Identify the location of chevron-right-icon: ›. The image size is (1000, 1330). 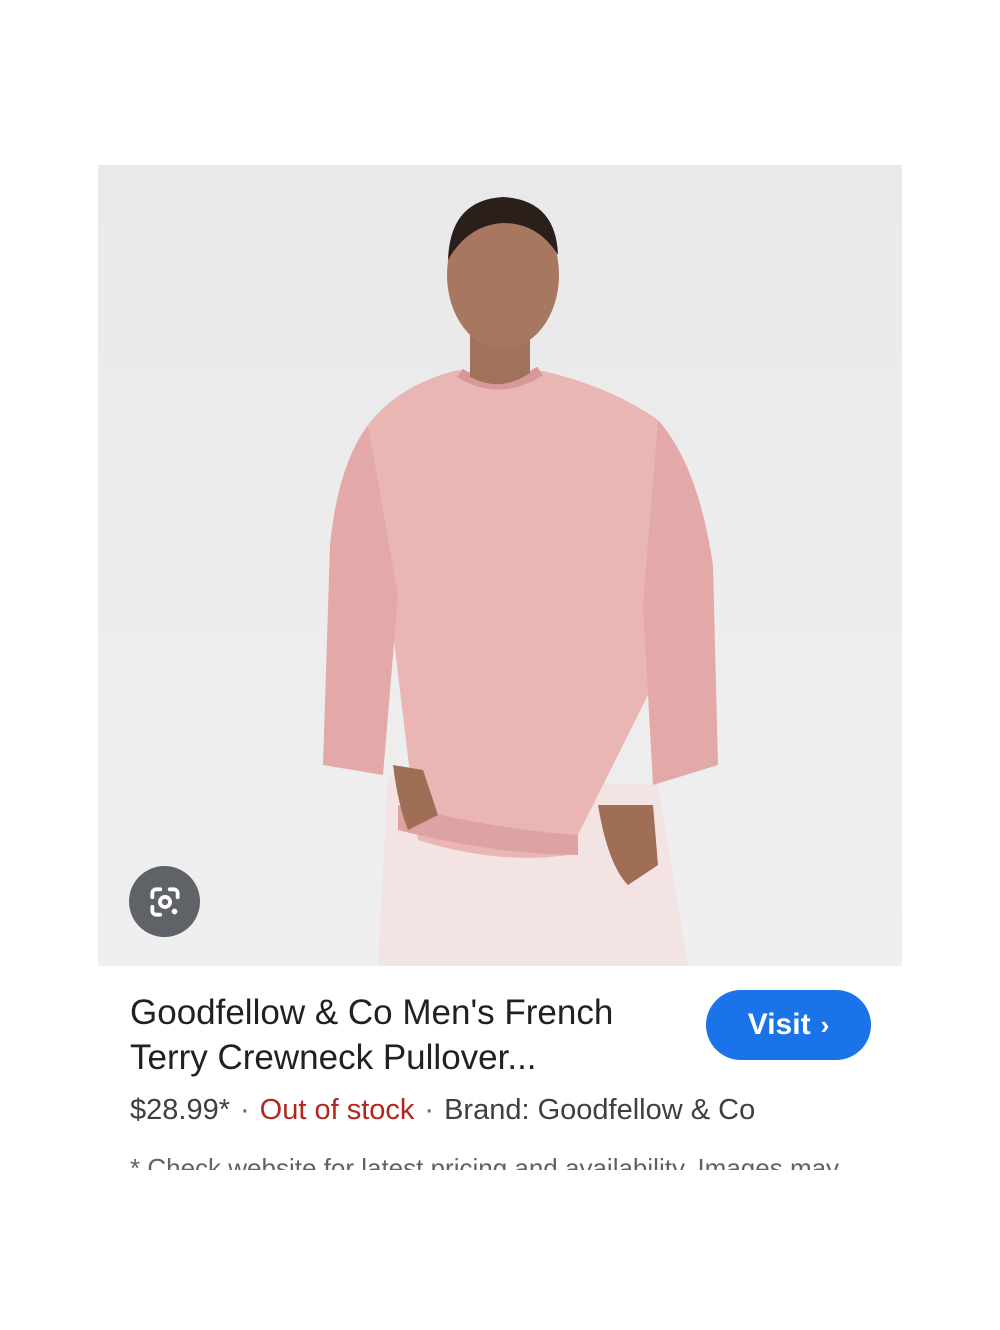
(825, 1024).